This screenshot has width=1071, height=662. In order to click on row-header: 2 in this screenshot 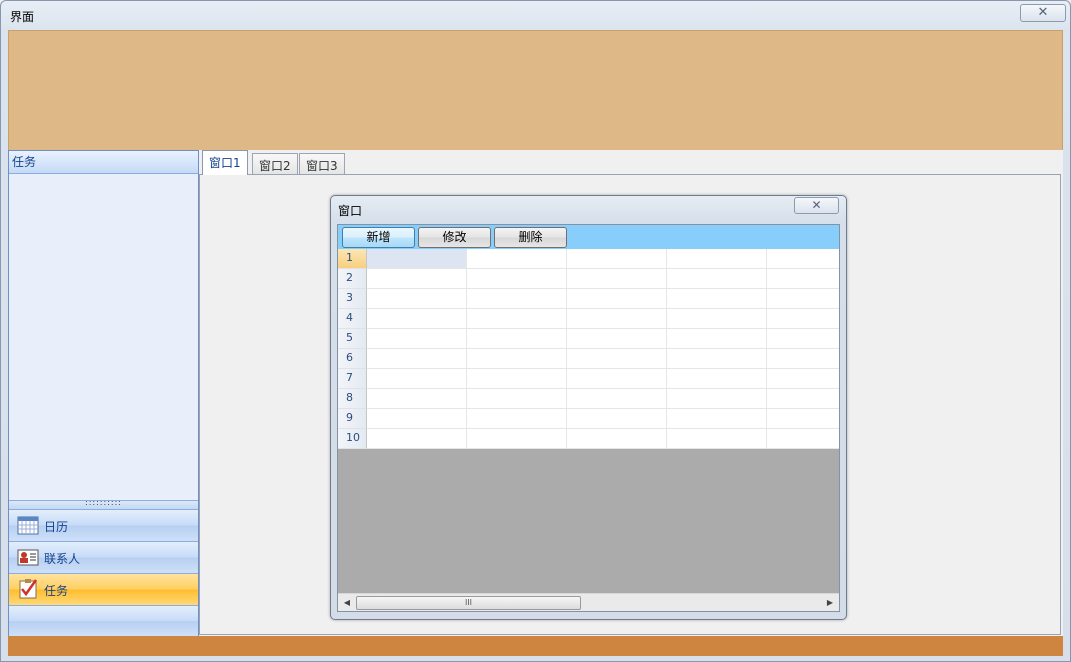, I will do `click(352, 279)`.